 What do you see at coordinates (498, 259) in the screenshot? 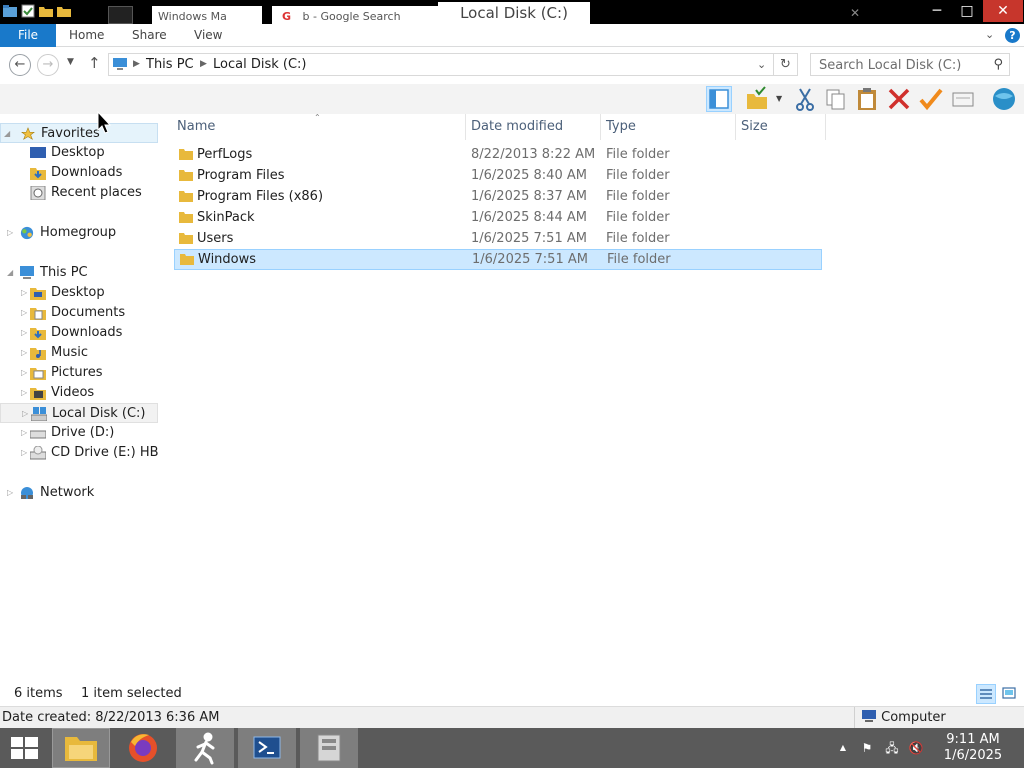
I see `file-row-selected: Windows 1/6/2025 7:51 AM File folder` at bounding box center [498, 259].